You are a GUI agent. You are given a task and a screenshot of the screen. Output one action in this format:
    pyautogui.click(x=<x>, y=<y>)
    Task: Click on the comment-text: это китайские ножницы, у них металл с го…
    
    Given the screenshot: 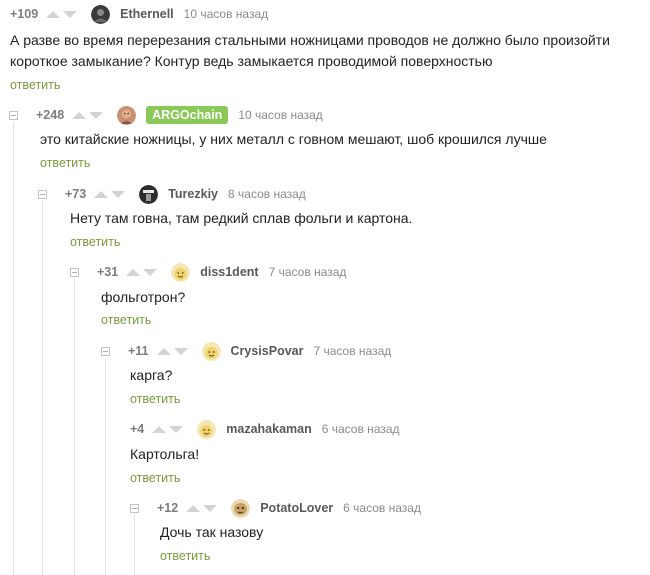 What is the action you would take?
    pyautogui.click(x=293, y=139)
    